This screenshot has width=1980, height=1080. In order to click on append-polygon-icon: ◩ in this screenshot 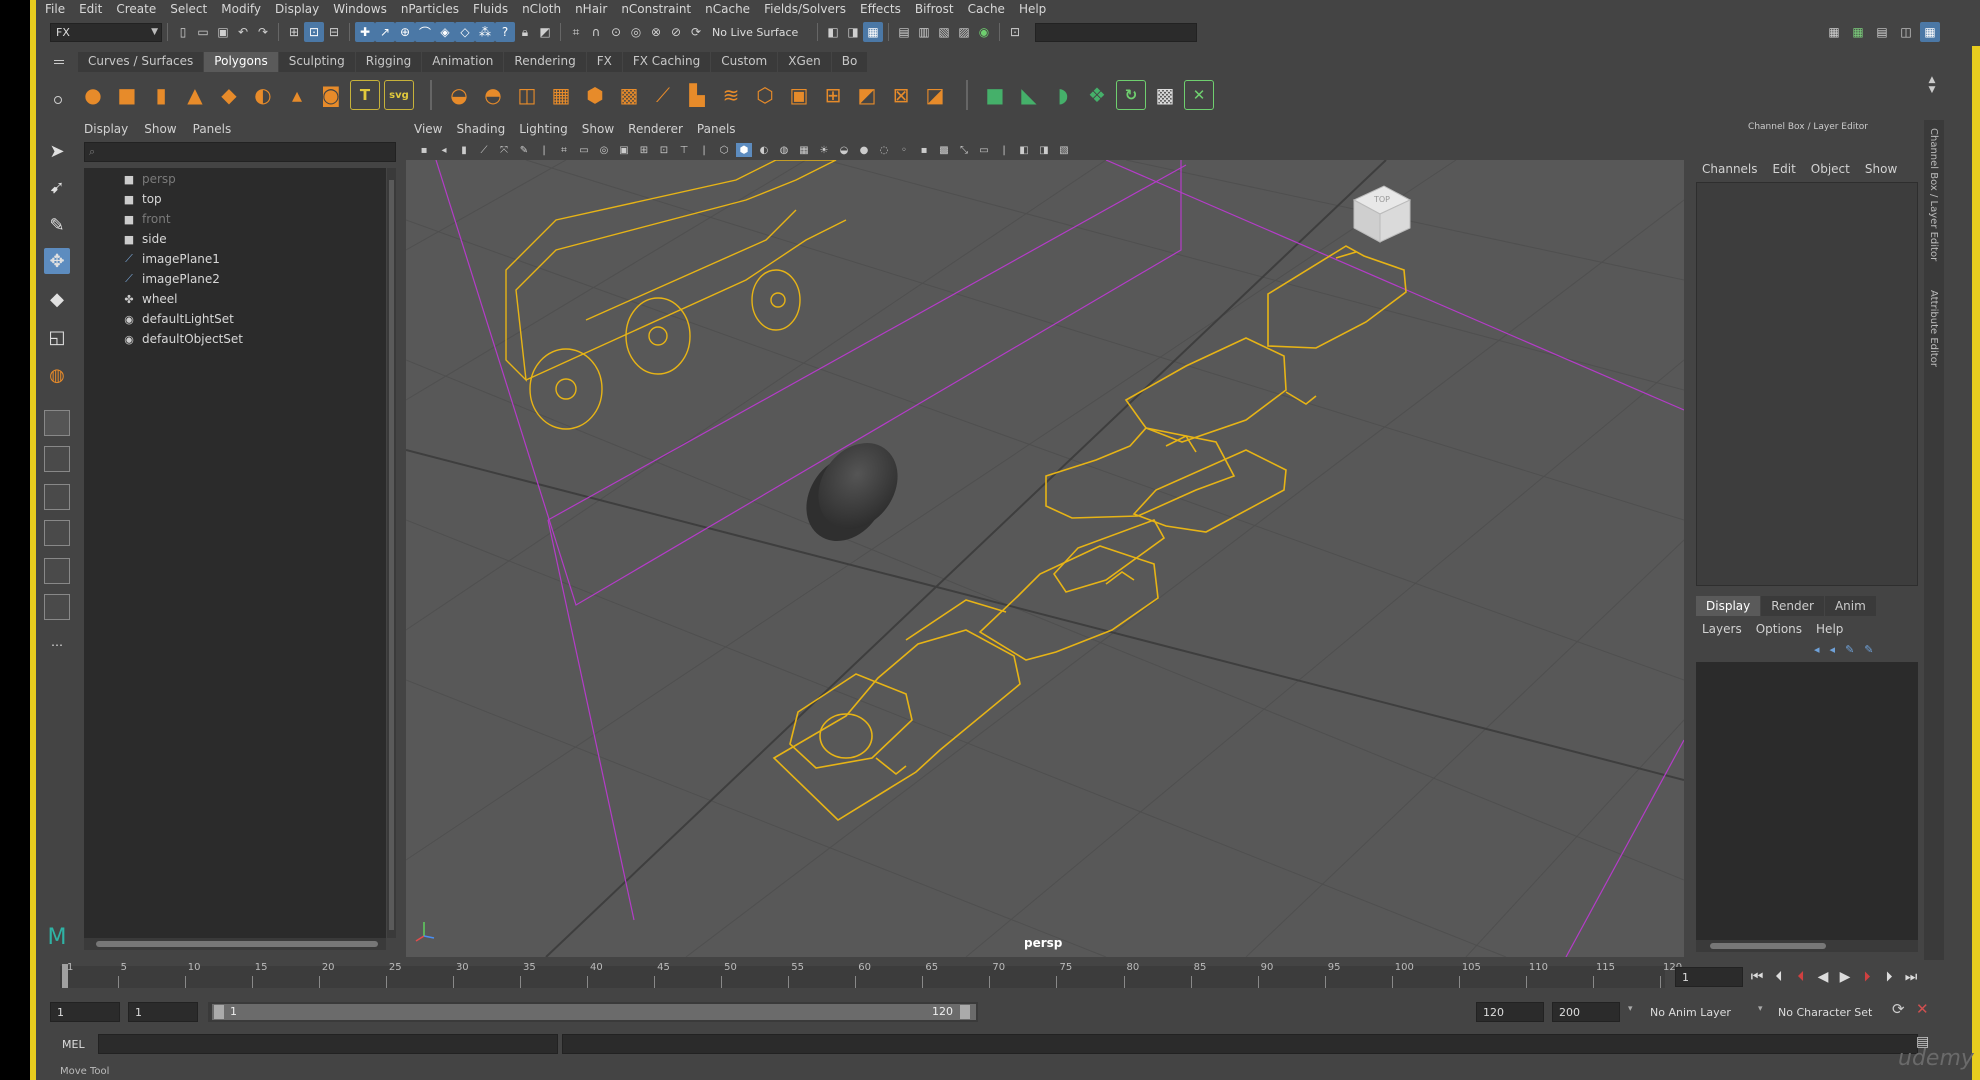, I will do `click(867, 95)`.